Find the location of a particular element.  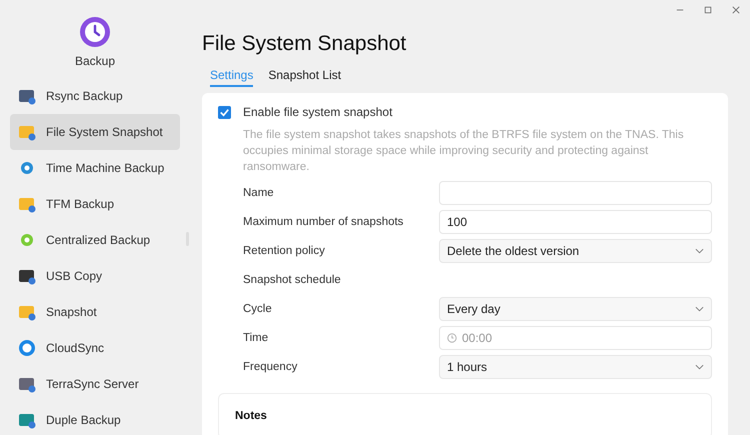

dropdown: Every day is located at coordinates (575, 309).